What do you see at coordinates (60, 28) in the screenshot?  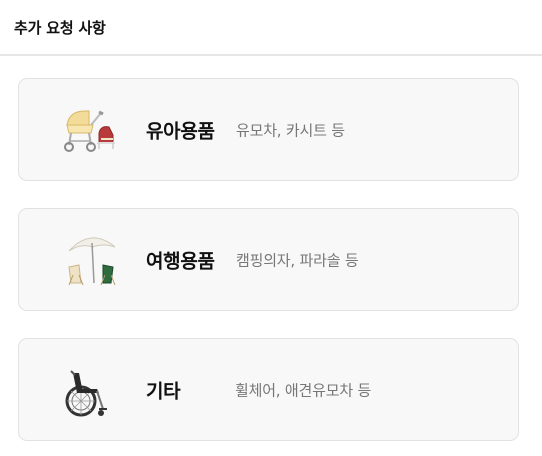 I see `page-title: 추가 요청 사항` at bounding box center [60, 28].